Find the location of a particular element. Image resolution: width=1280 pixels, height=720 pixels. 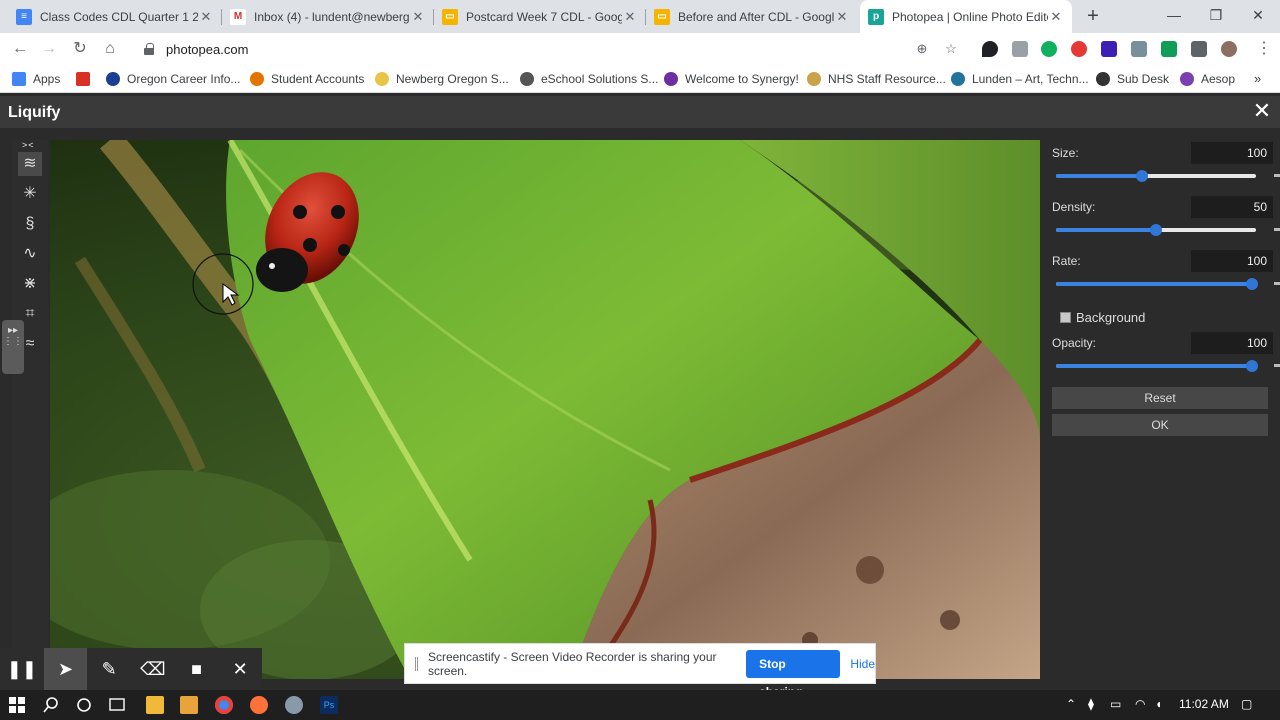

bookmark-sub-desk: Sub Desk is located at coordinates (1132, 78).